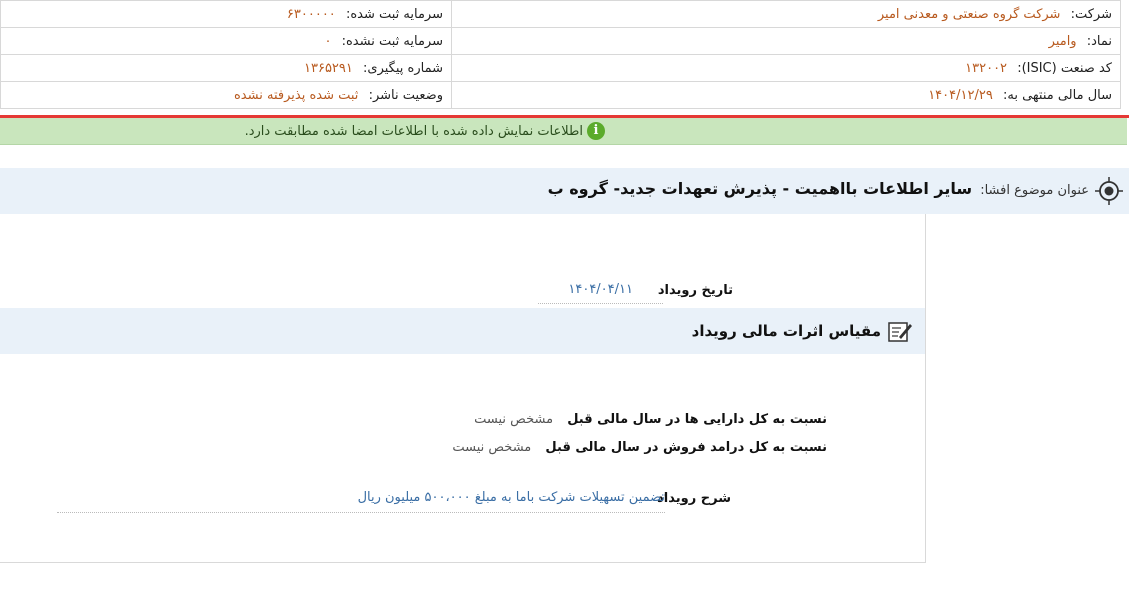  Describe the element at coordinates (1099, 41) in the screenshot. I see `symbol-label: نماد:` at that location.